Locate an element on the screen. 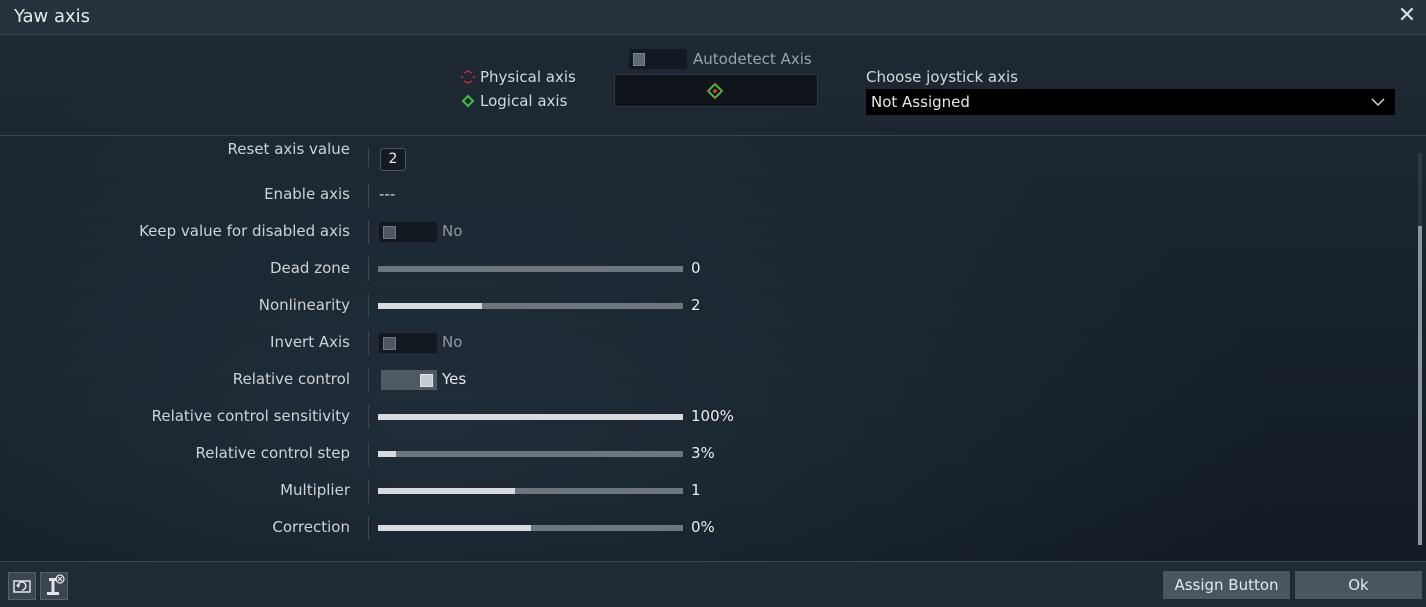 The width and height of the screenshot is (1426, 607). setting-label: Keep value for disabled axis is located at coordinates (244, 231).